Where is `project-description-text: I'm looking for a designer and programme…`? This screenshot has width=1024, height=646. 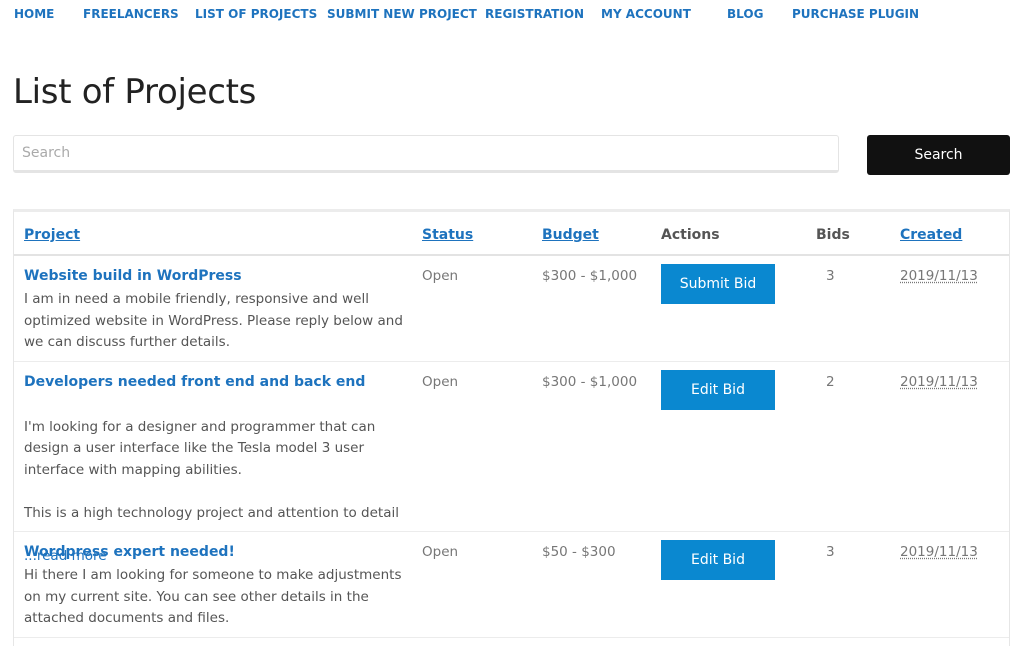 project-description-text: I'm looking for a designer and programme… is located at coordinates (211, 469).